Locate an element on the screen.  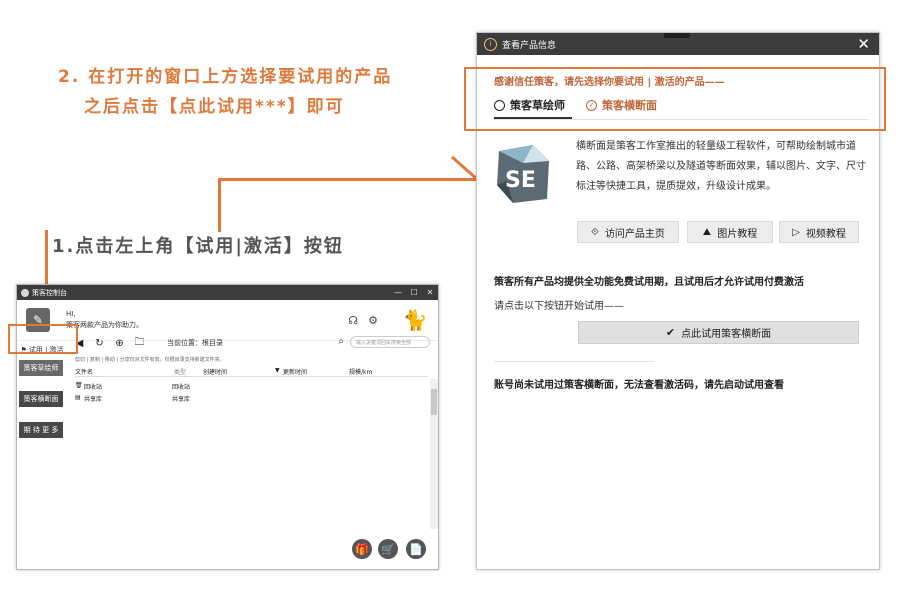
console-sidebar: ⚑ 试用 | 激活 策客草绘师 策客横断面 期 待 更 多 is located at coordinates (42, 454).